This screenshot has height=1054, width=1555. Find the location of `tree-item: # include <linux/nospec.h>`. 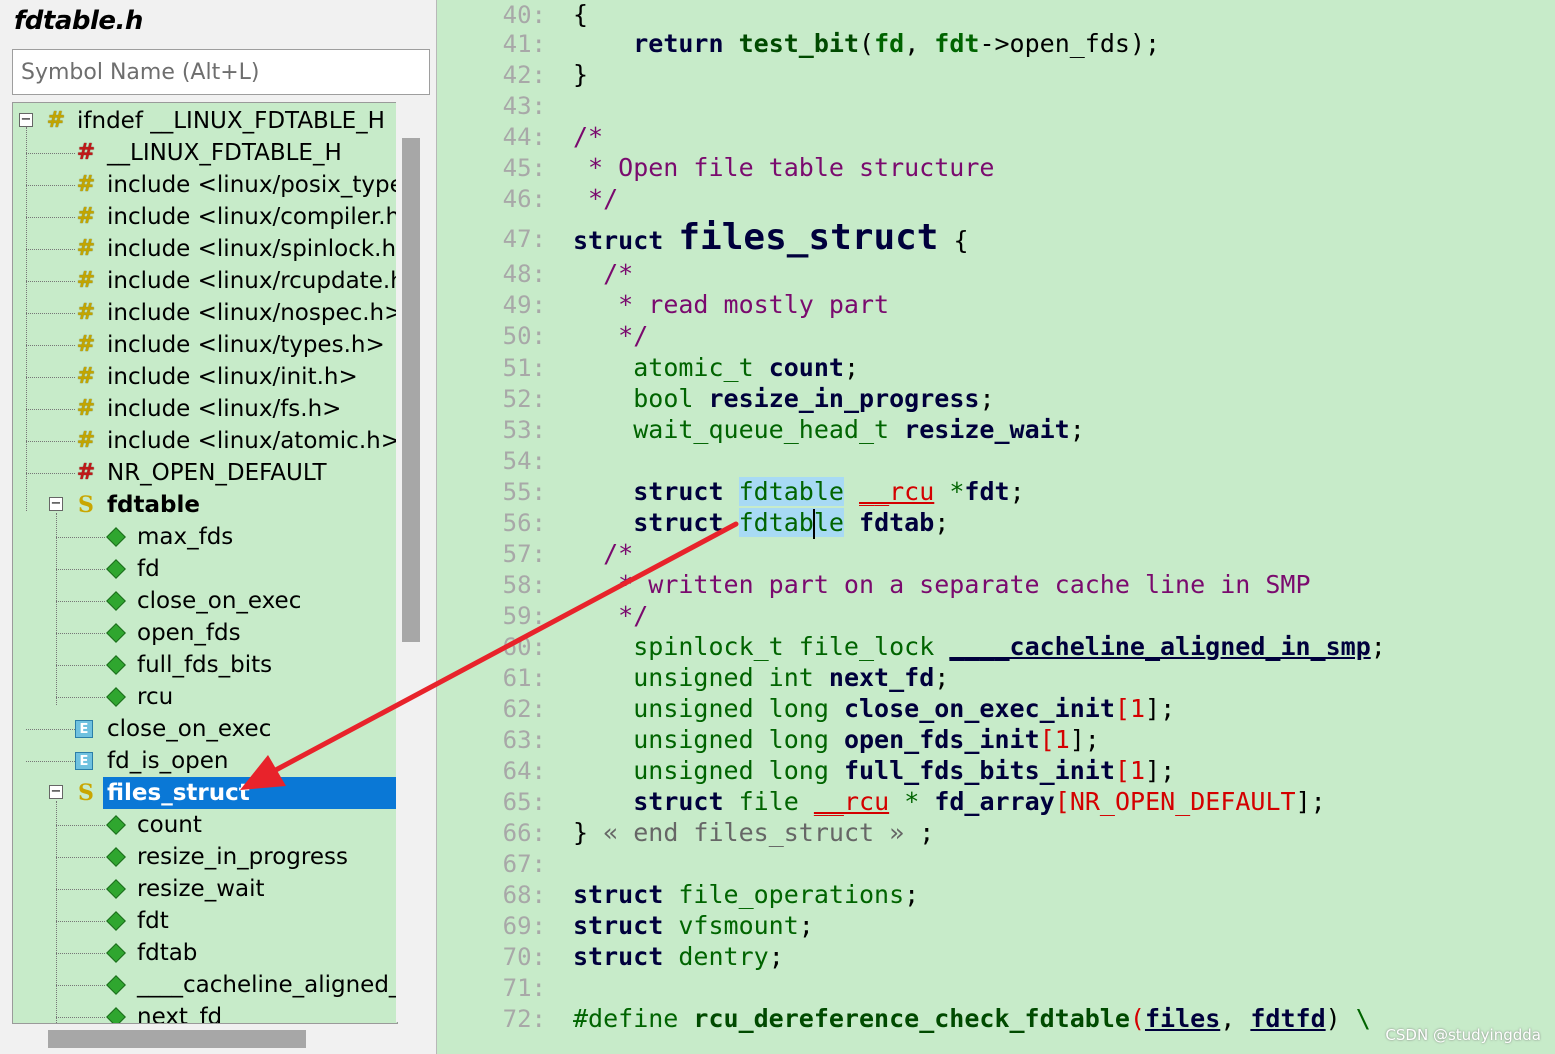

tree-item: # include <linux/nospec.h> is located at coordinates (205, 313).